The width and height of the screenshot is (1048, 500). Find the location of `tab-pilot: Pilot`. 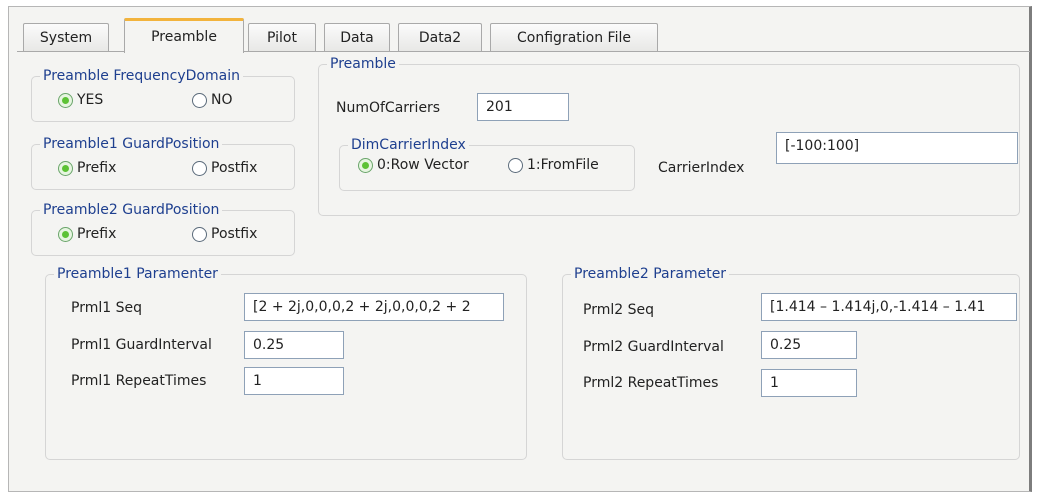

tab-pilot: Pilot is located at coordinates (282, 37).